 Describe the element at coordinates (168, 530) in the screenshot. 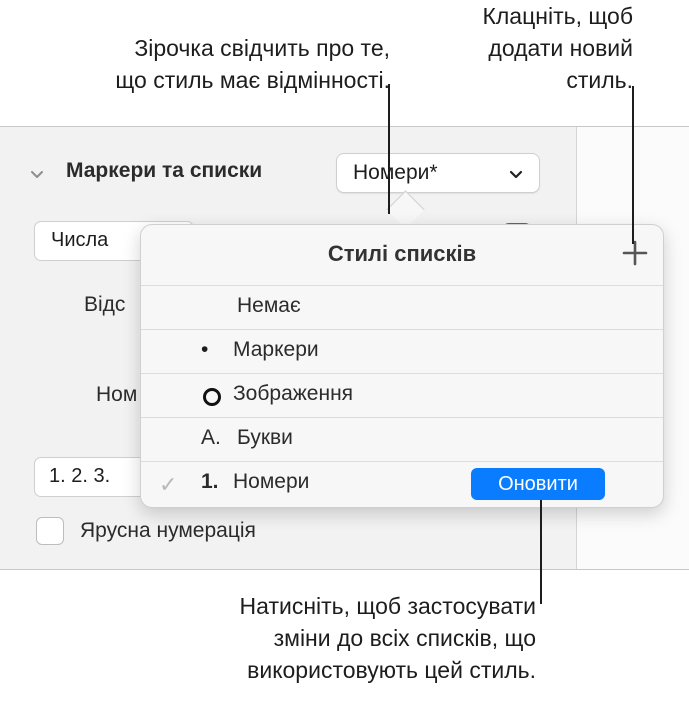

I see `tiered-numbering-label: Ярусна нумерація` at that location.